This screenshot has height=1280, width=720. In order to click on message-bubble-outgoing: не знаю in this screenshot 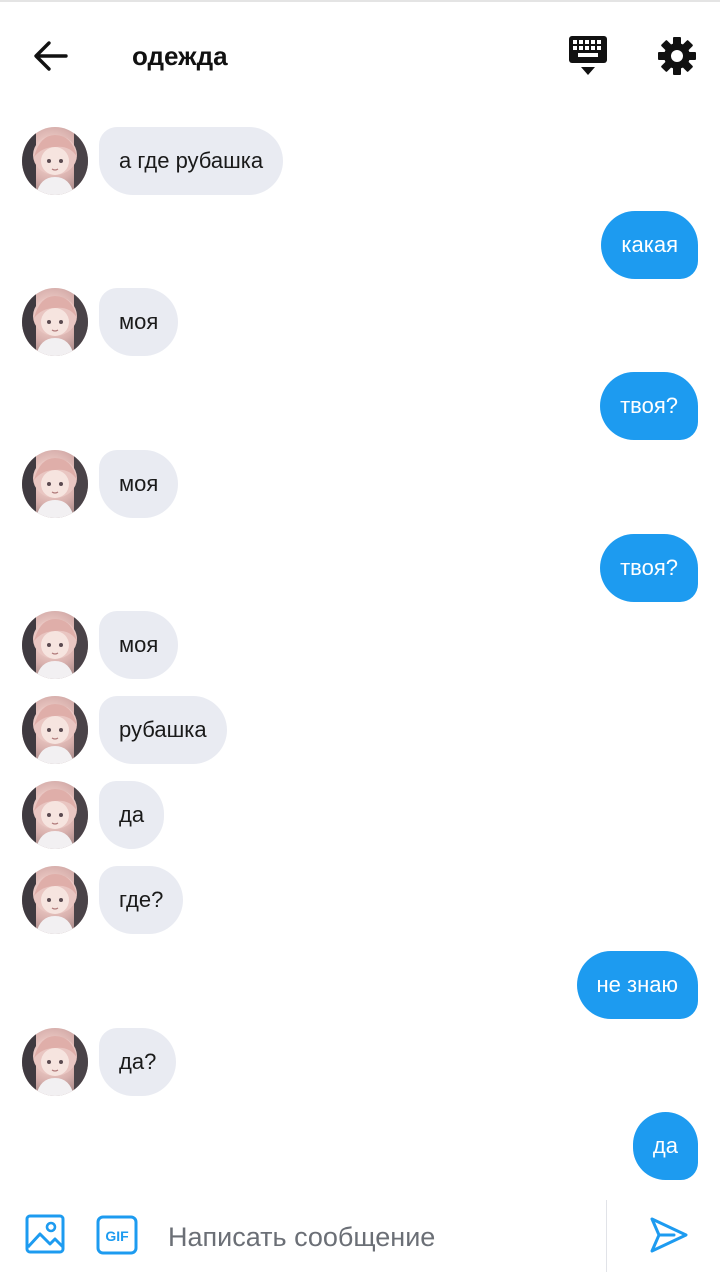, I will do `click(637, 985)`.